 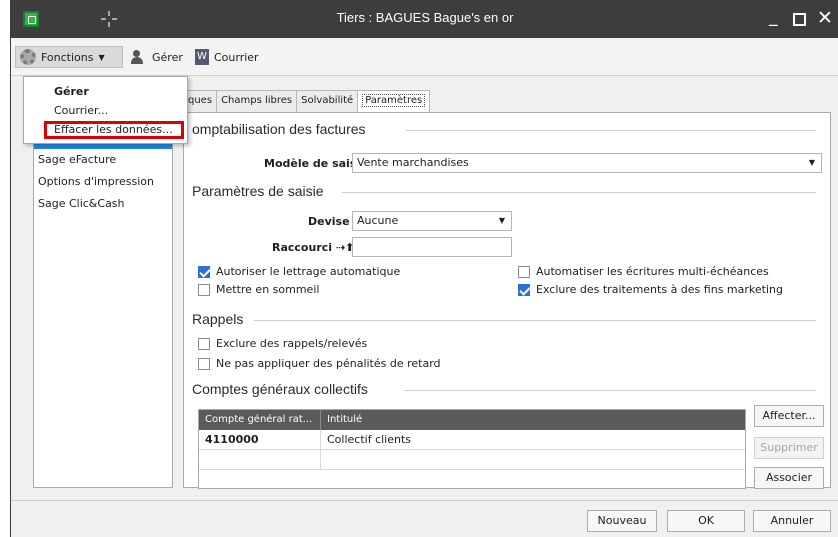 I want to click on ok-button: OK, so click(x=706, y=521).